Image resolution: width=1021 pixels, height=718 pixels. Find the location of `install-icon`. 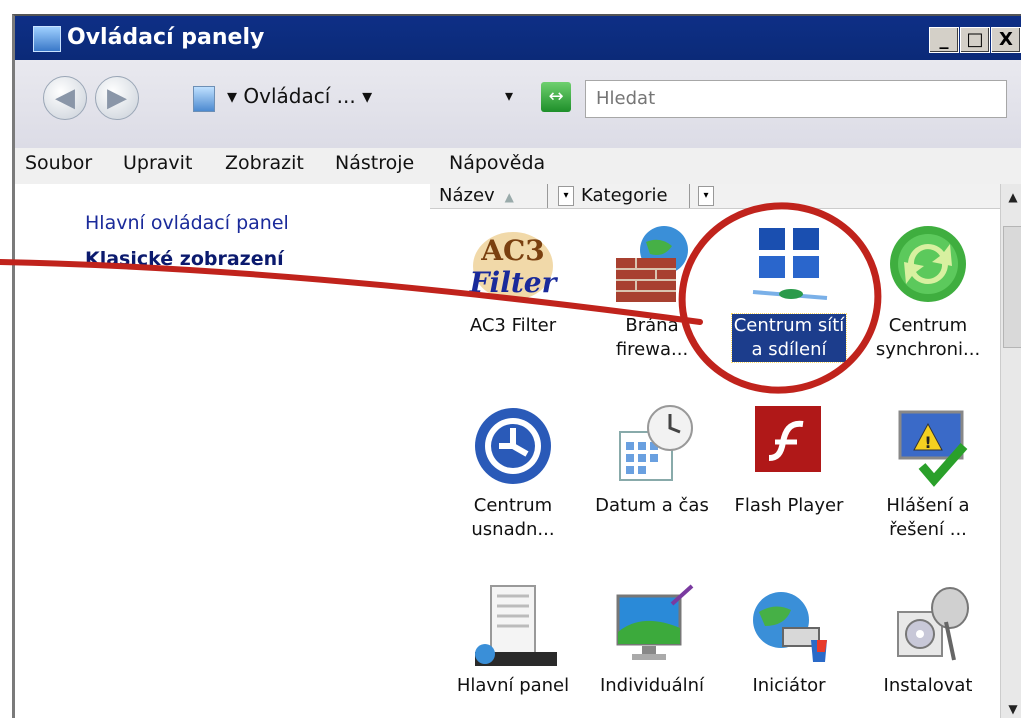

install-icon is located at coordinates (928, 625).